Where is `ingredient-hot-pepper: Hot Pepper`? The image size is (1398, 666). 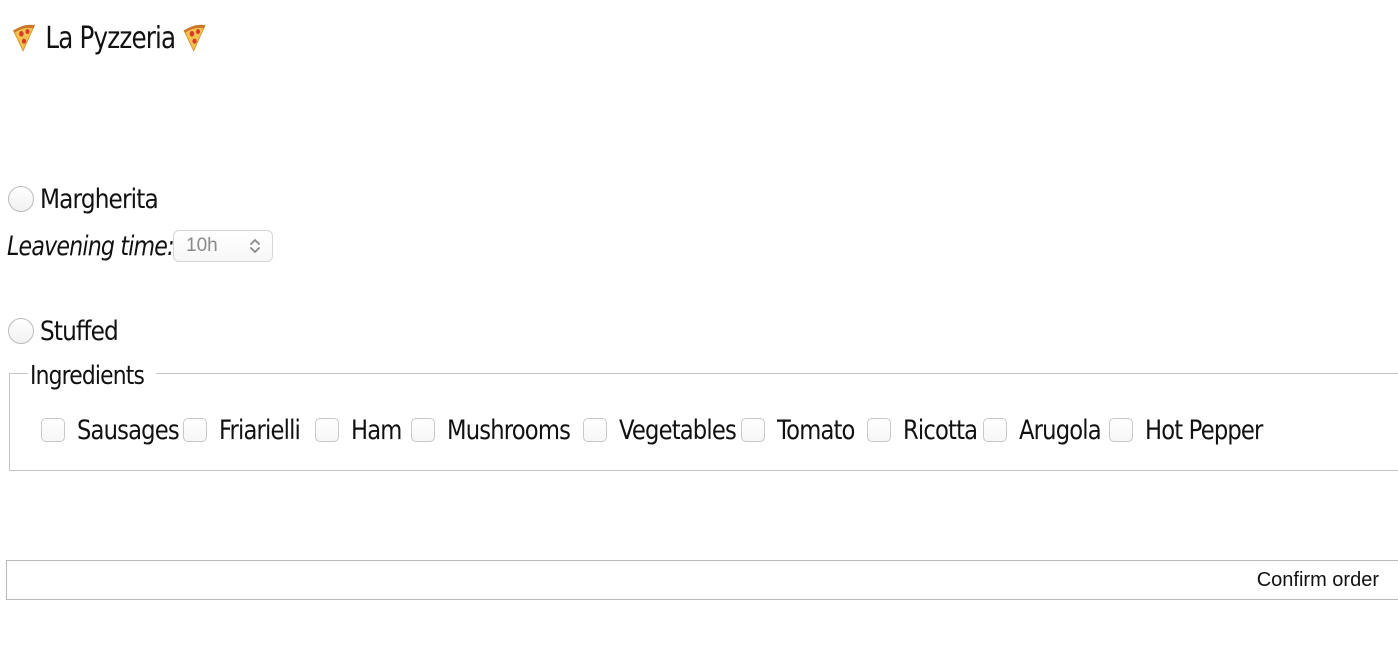 ingredient-hot-pepper: Hot Pepper is located at coordinates (1197, 430).